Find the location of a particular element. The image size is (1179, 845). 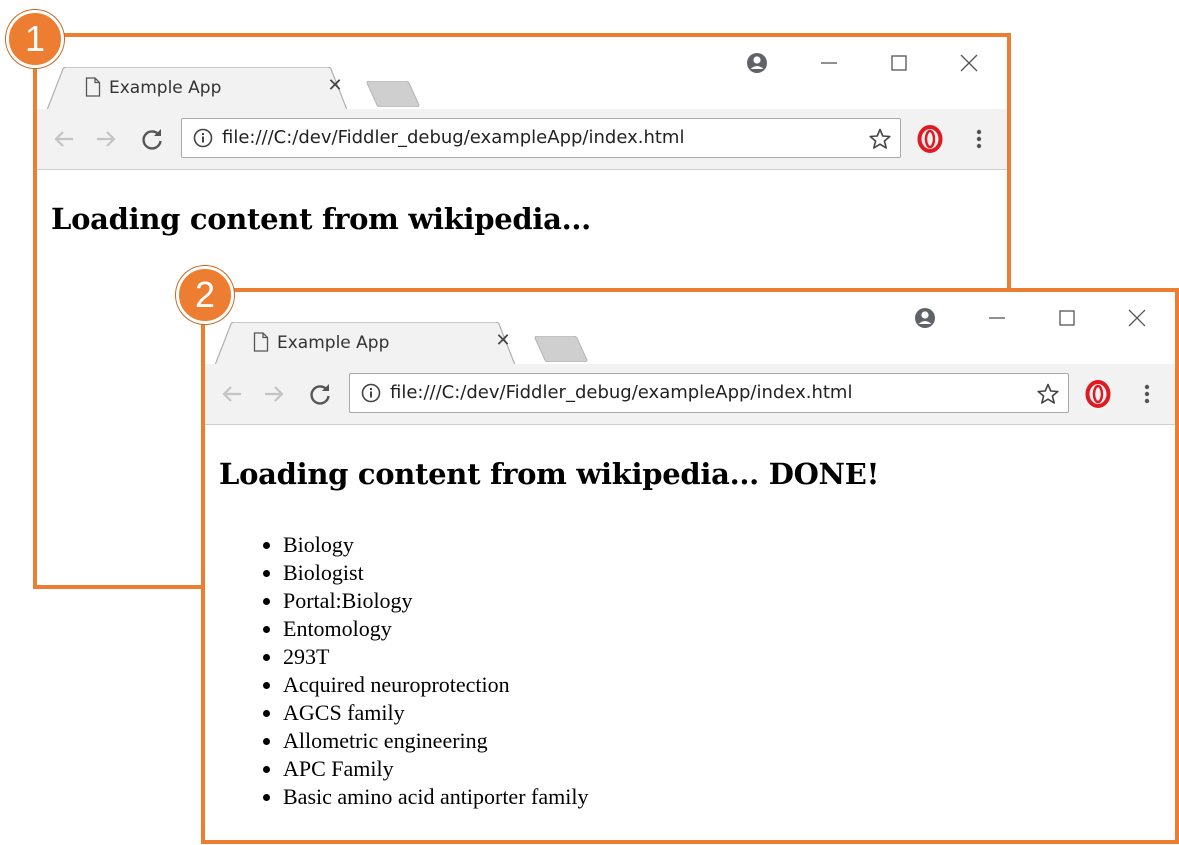

step-badge-1: 1 is located at coordinates (35, 39).